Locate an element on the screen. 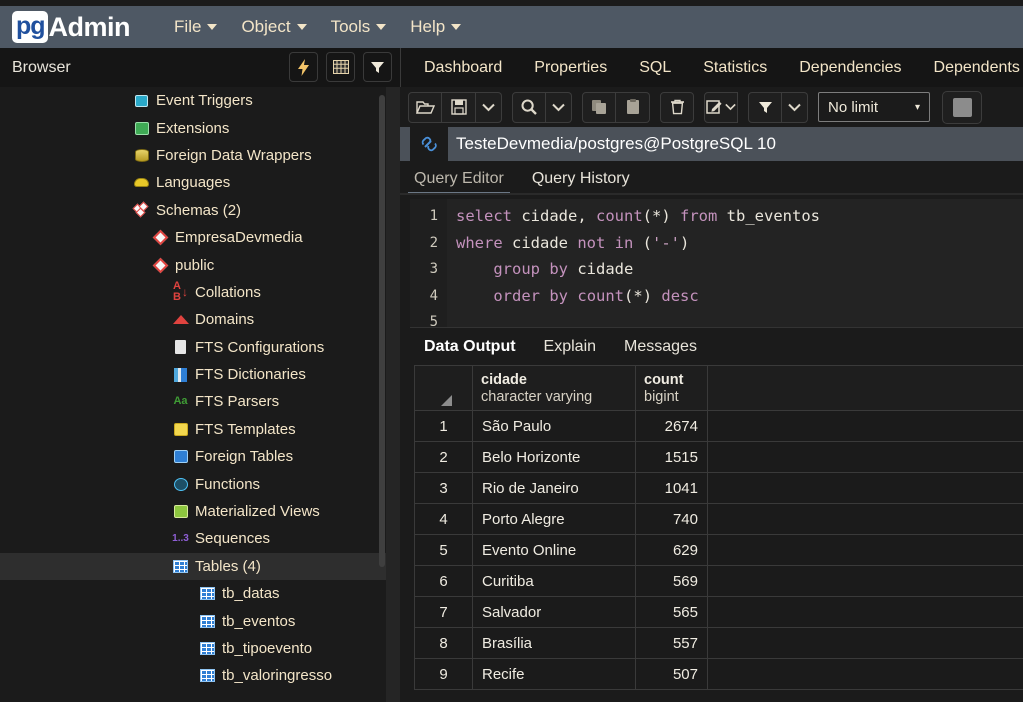 This screenshot has height=702, width=1023. table-row: 2 Belo Horizonte 1515 is located at coordinates (718, 457).